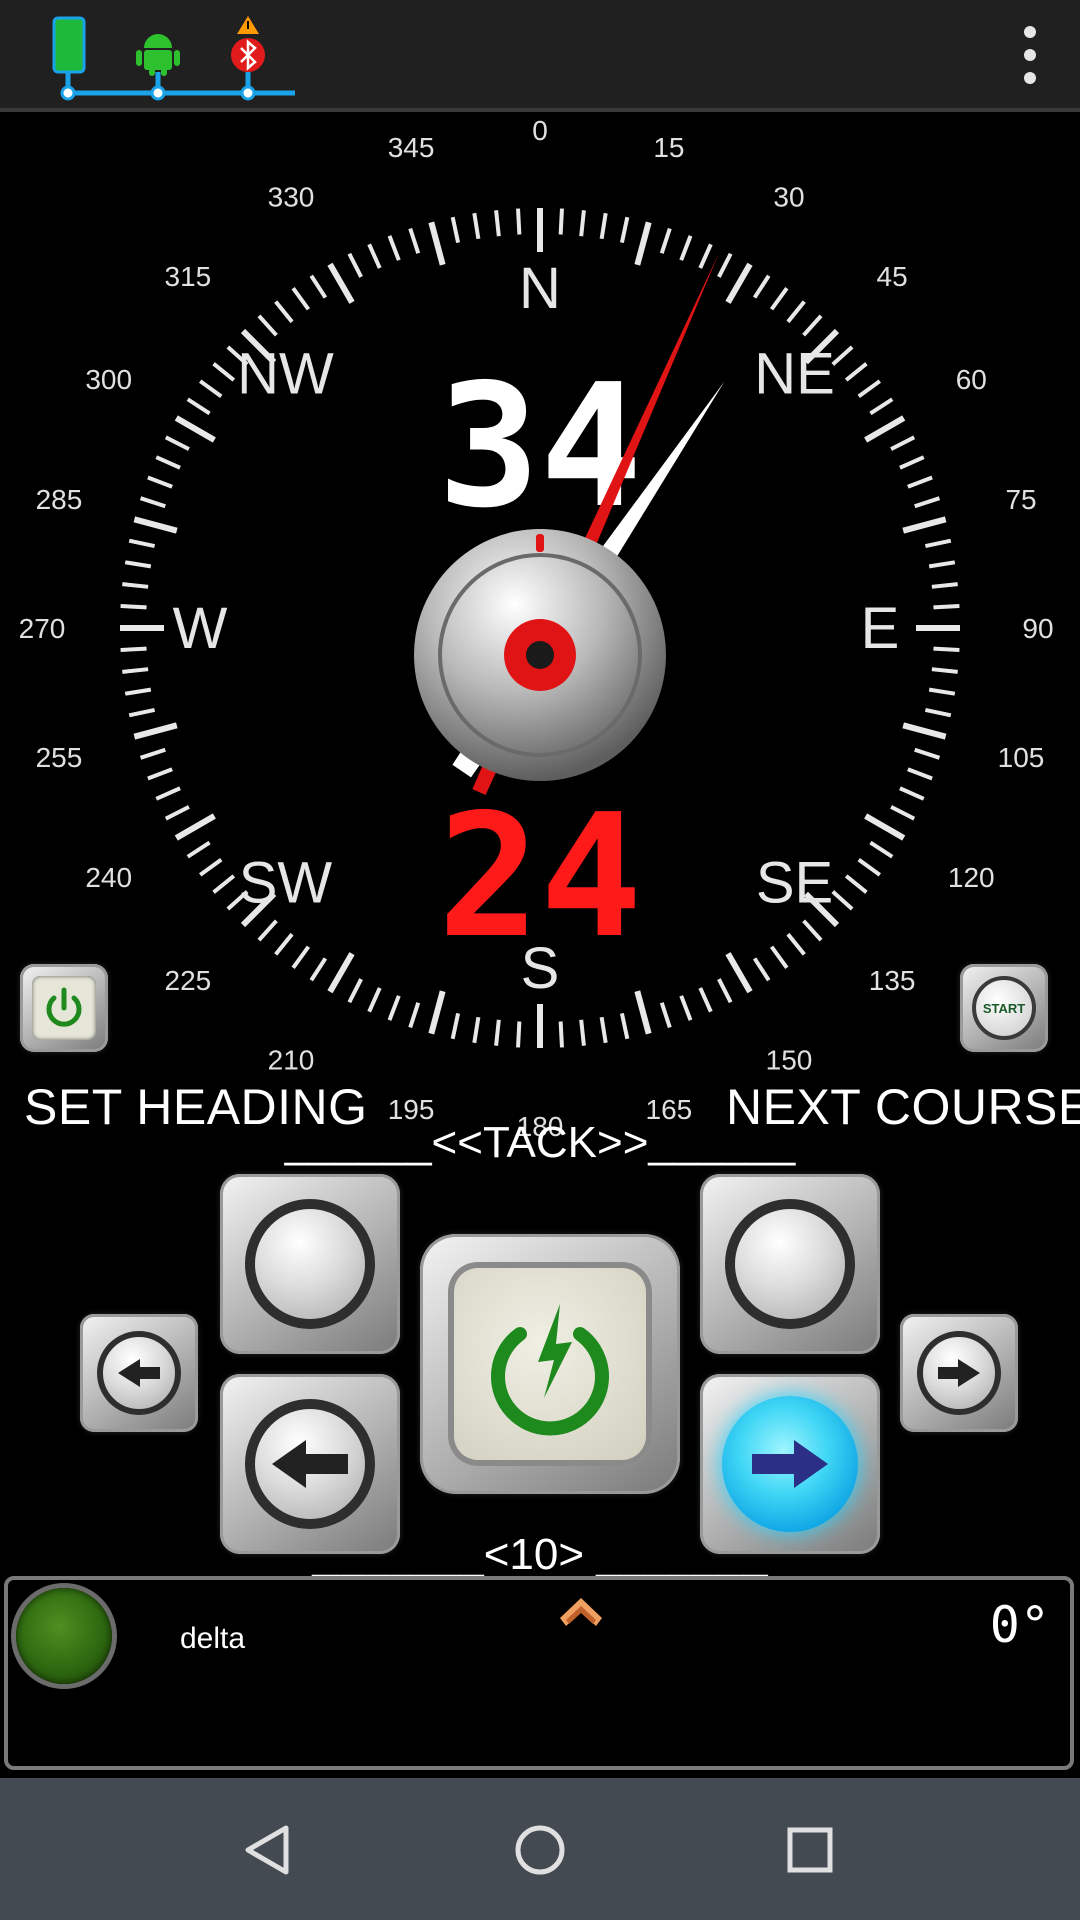  I want to click on start-button: START, so click(1004, 1008).